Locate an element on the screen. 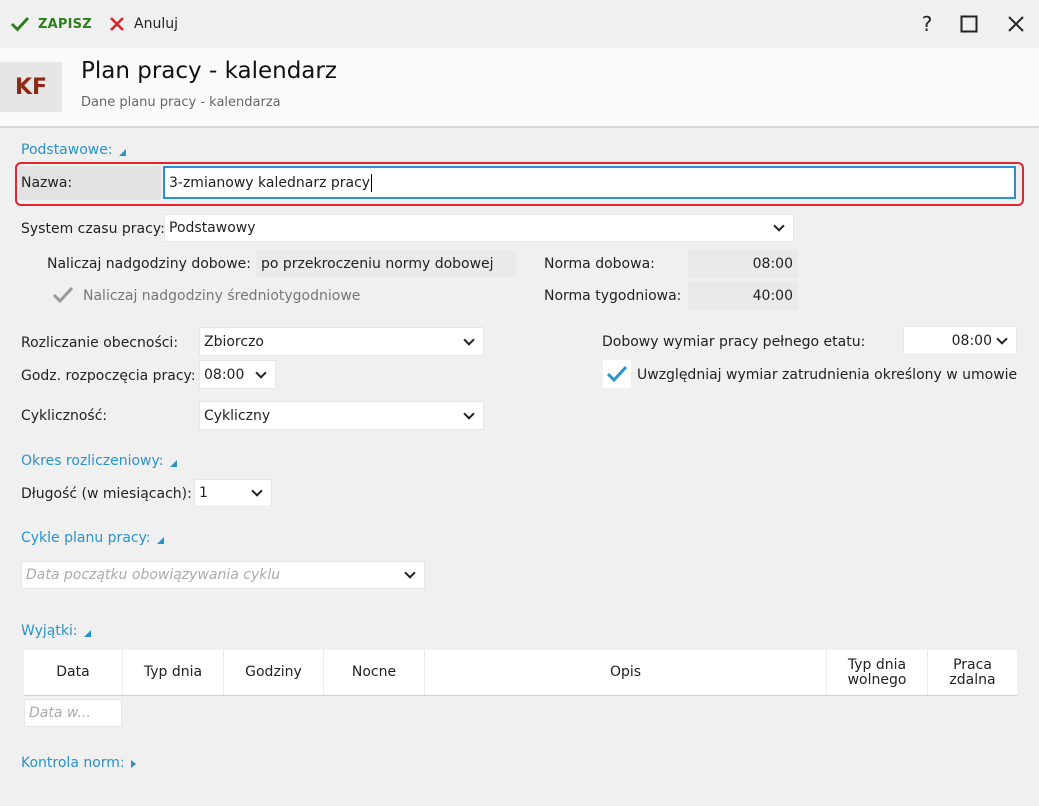 The height and width of the screenshot is (806, 1039). close-icon is located at coordinates (117, 24).